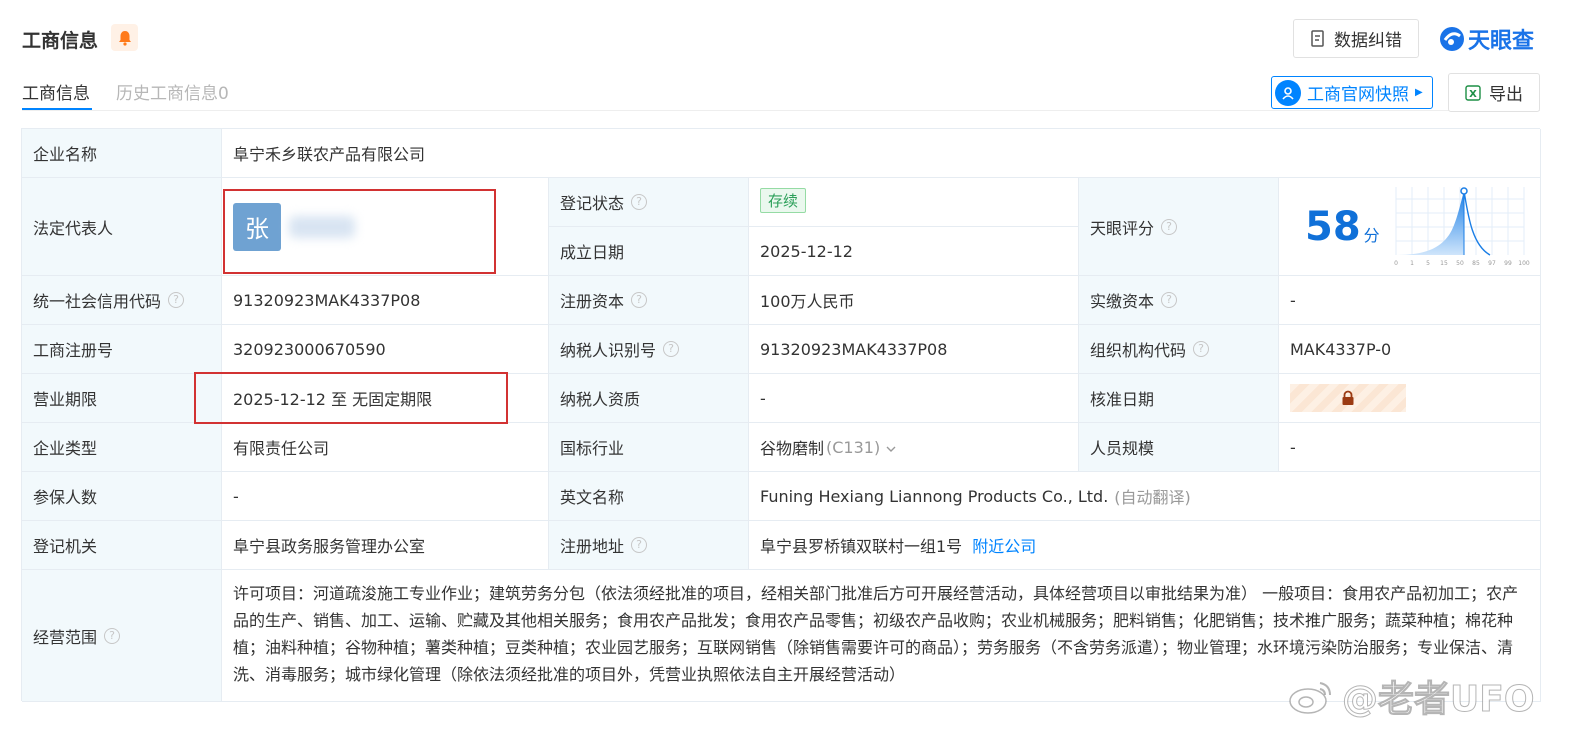 This screenshot has height=732, width=1569. Describe the element at coordinates (385, 496) in the screenshot. I see `insured-value: -` at that location.